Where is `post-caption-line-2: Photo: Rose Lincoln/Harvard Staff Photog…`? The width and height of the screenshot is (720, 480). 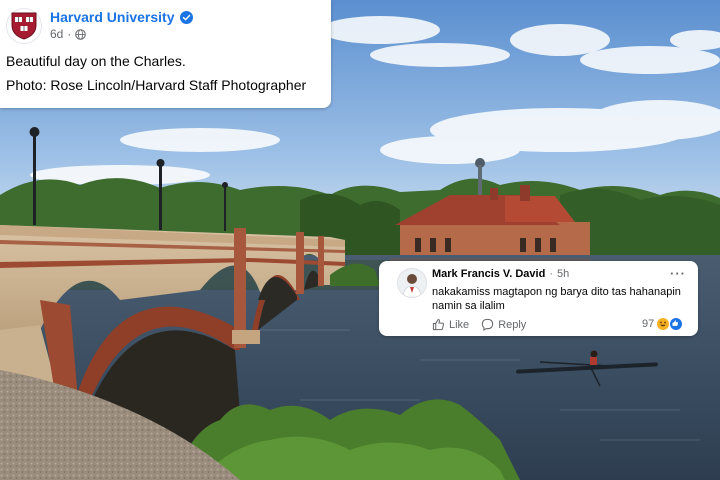 post-caption-line-2: Photo: Rose Lincoln/Harvard Staff Photog… is located at coordinates (156, 85).